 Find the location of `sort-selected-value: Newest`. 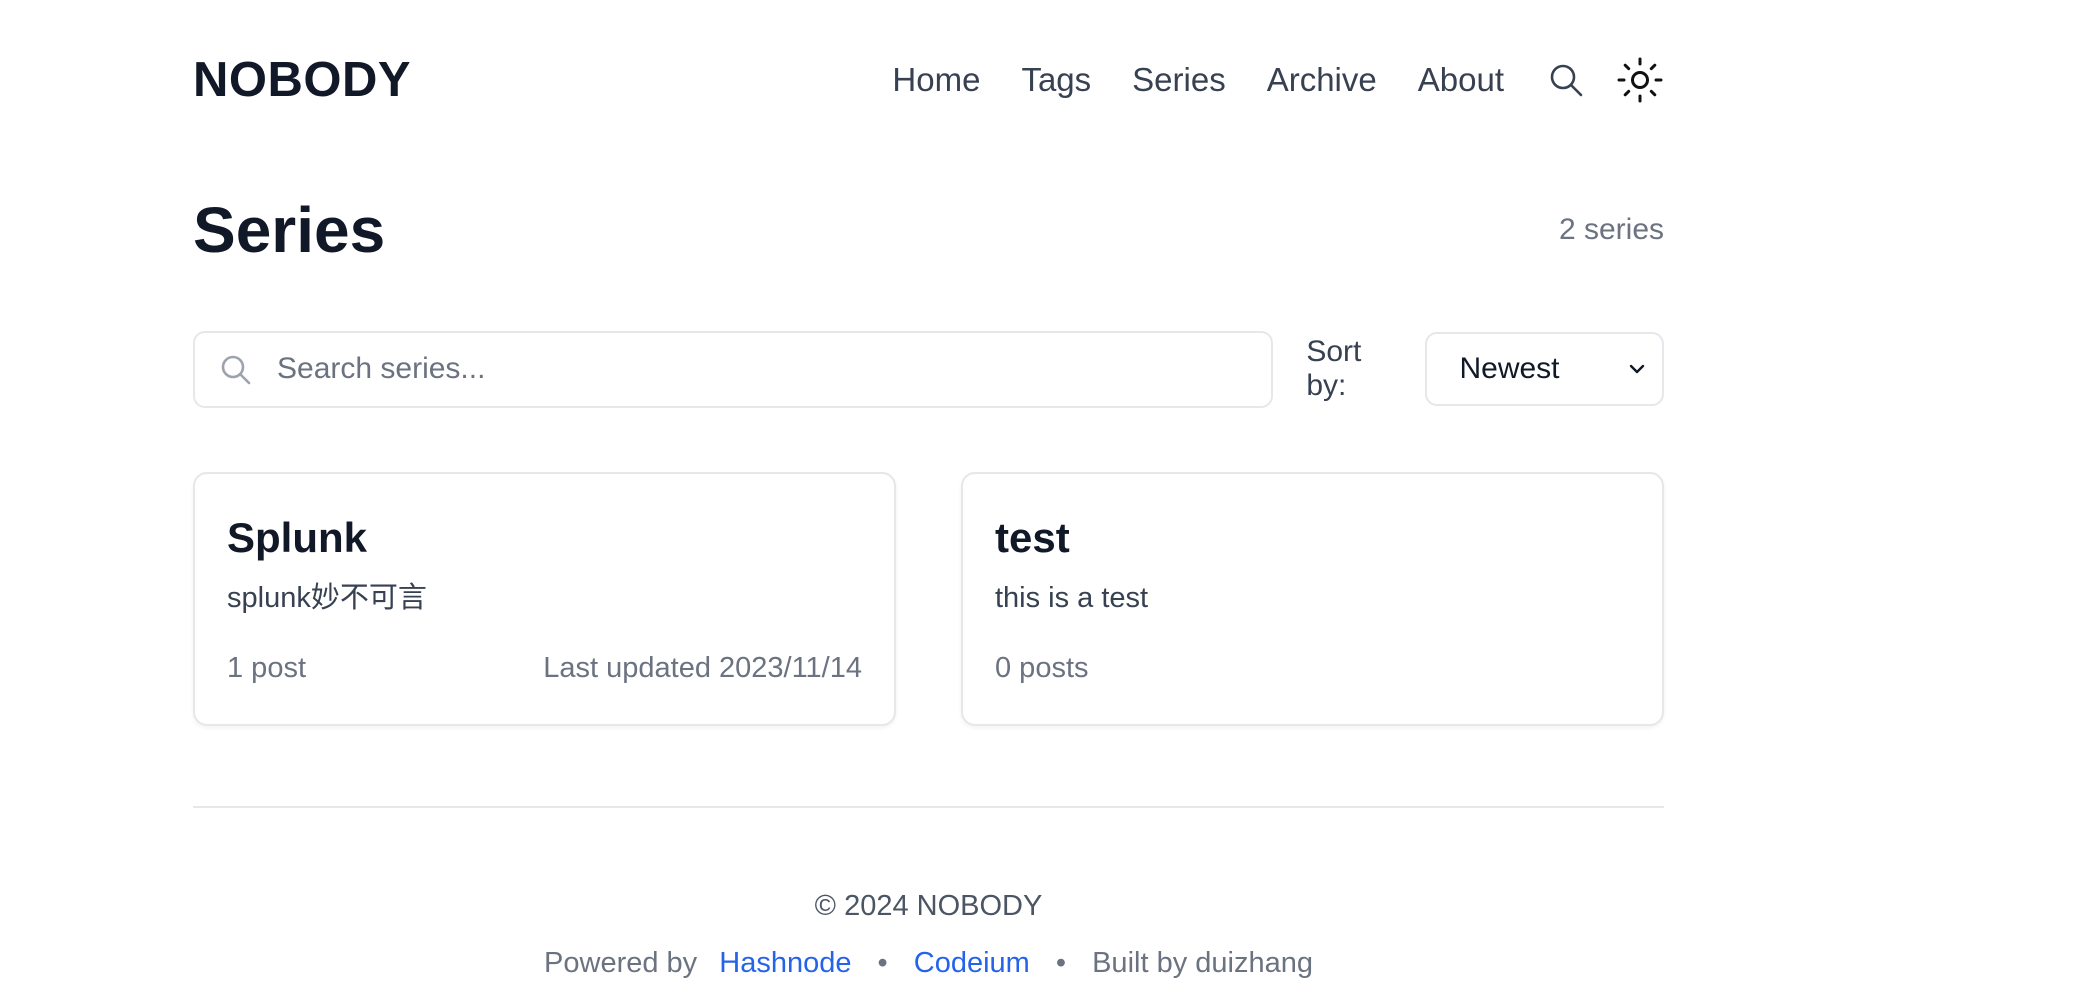

sort-selected-value: Newest is located at coordinates (1509, 368).